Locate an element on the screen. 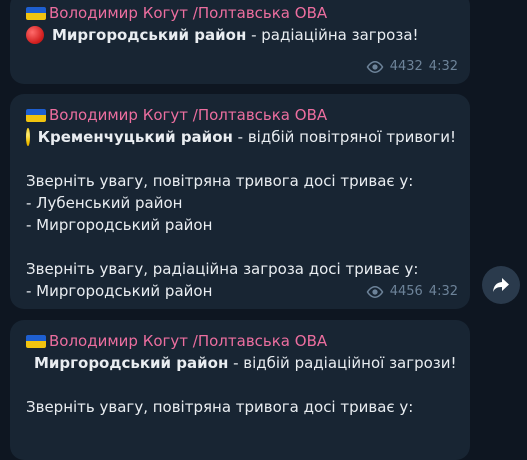 Image resolution: width=527 pixels, height=460 pixels. headline-status: - відбій повітряної тривоги! is located at coordinates (344, 137).